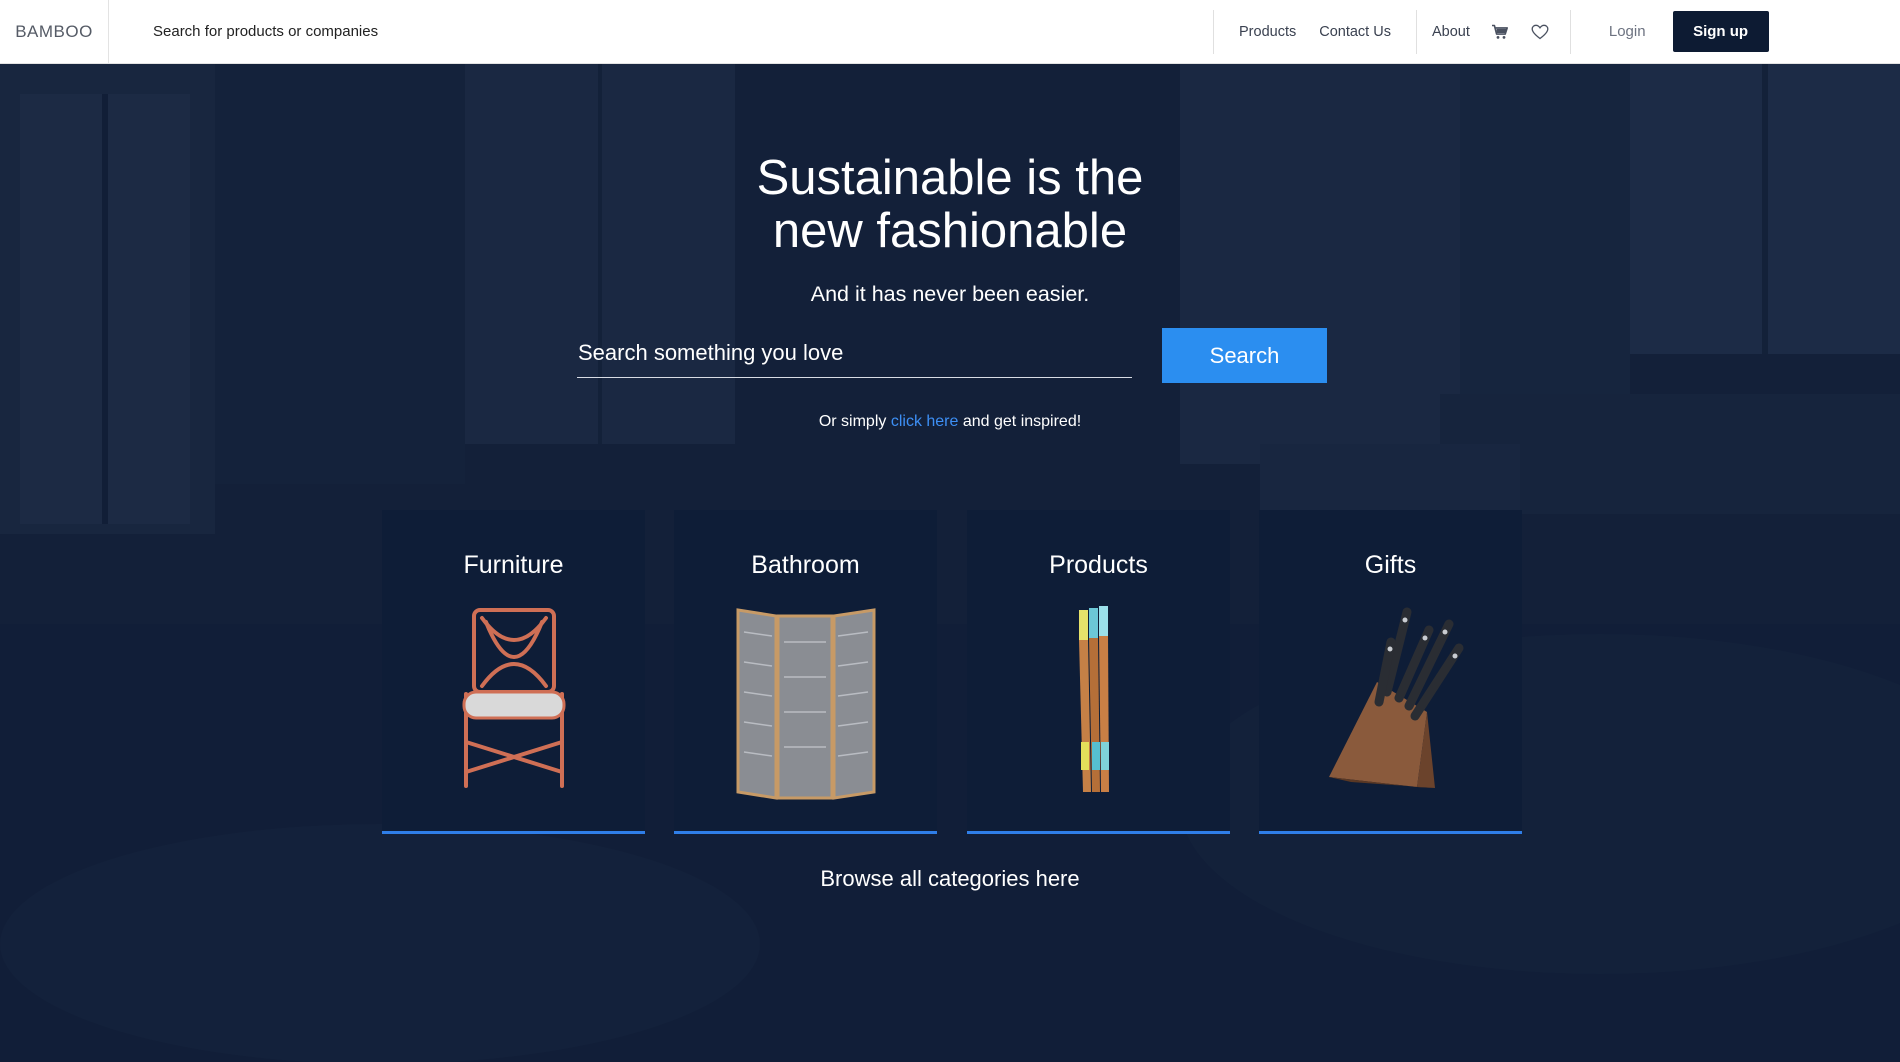  I want to click on nav-link-products: Products, so click(1267, 32).